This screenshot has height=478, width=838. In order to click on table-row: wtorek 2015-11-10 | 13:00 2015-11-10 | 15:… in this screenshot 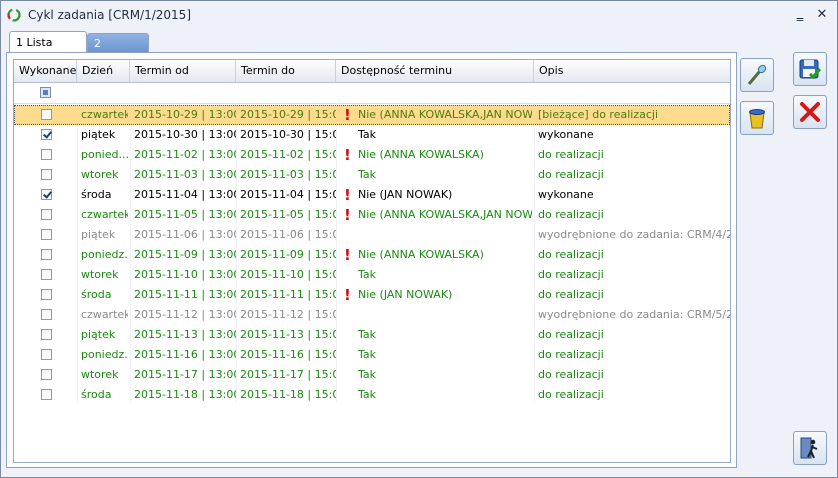, I will do `click(372, 275)`.